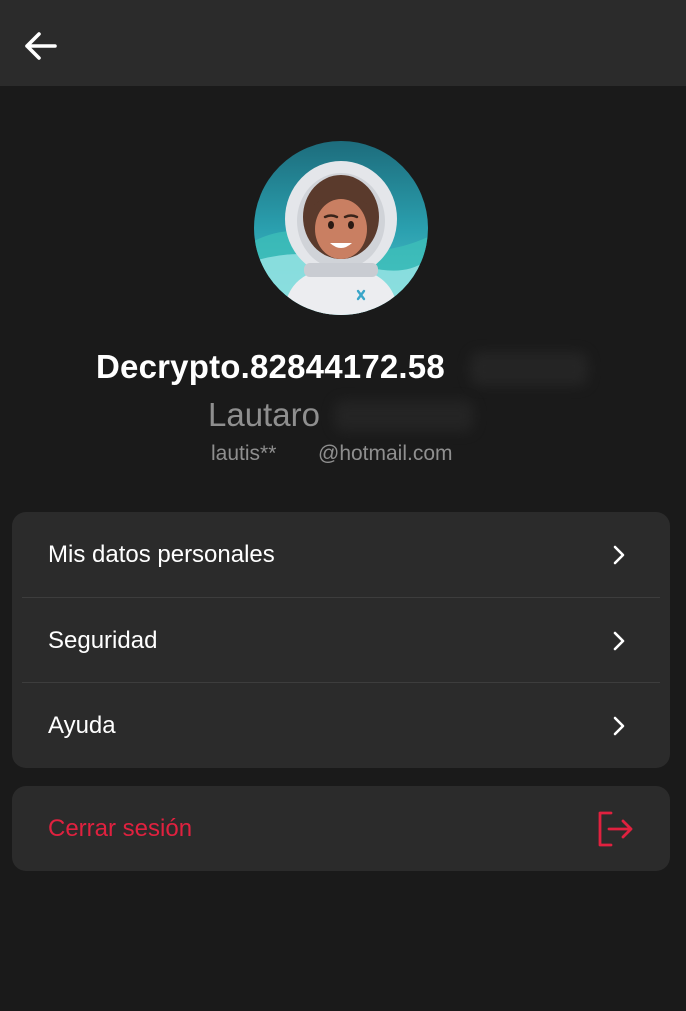  Describe the element at coordinates (82, 725) in the screenshot. I see `menu-item-label: Ayuda` at that location.